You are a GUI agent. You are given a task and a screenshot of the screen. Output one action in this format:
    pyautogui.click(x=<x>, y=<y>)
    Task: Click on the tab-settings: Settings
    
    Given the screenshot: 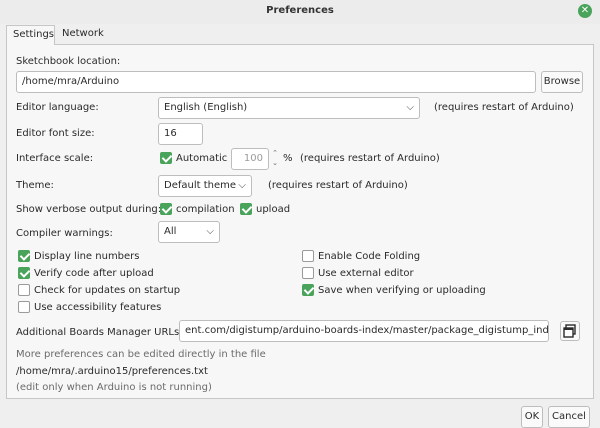 What is the action you would take?
    pyautogui.click(x=30, y=35)
    